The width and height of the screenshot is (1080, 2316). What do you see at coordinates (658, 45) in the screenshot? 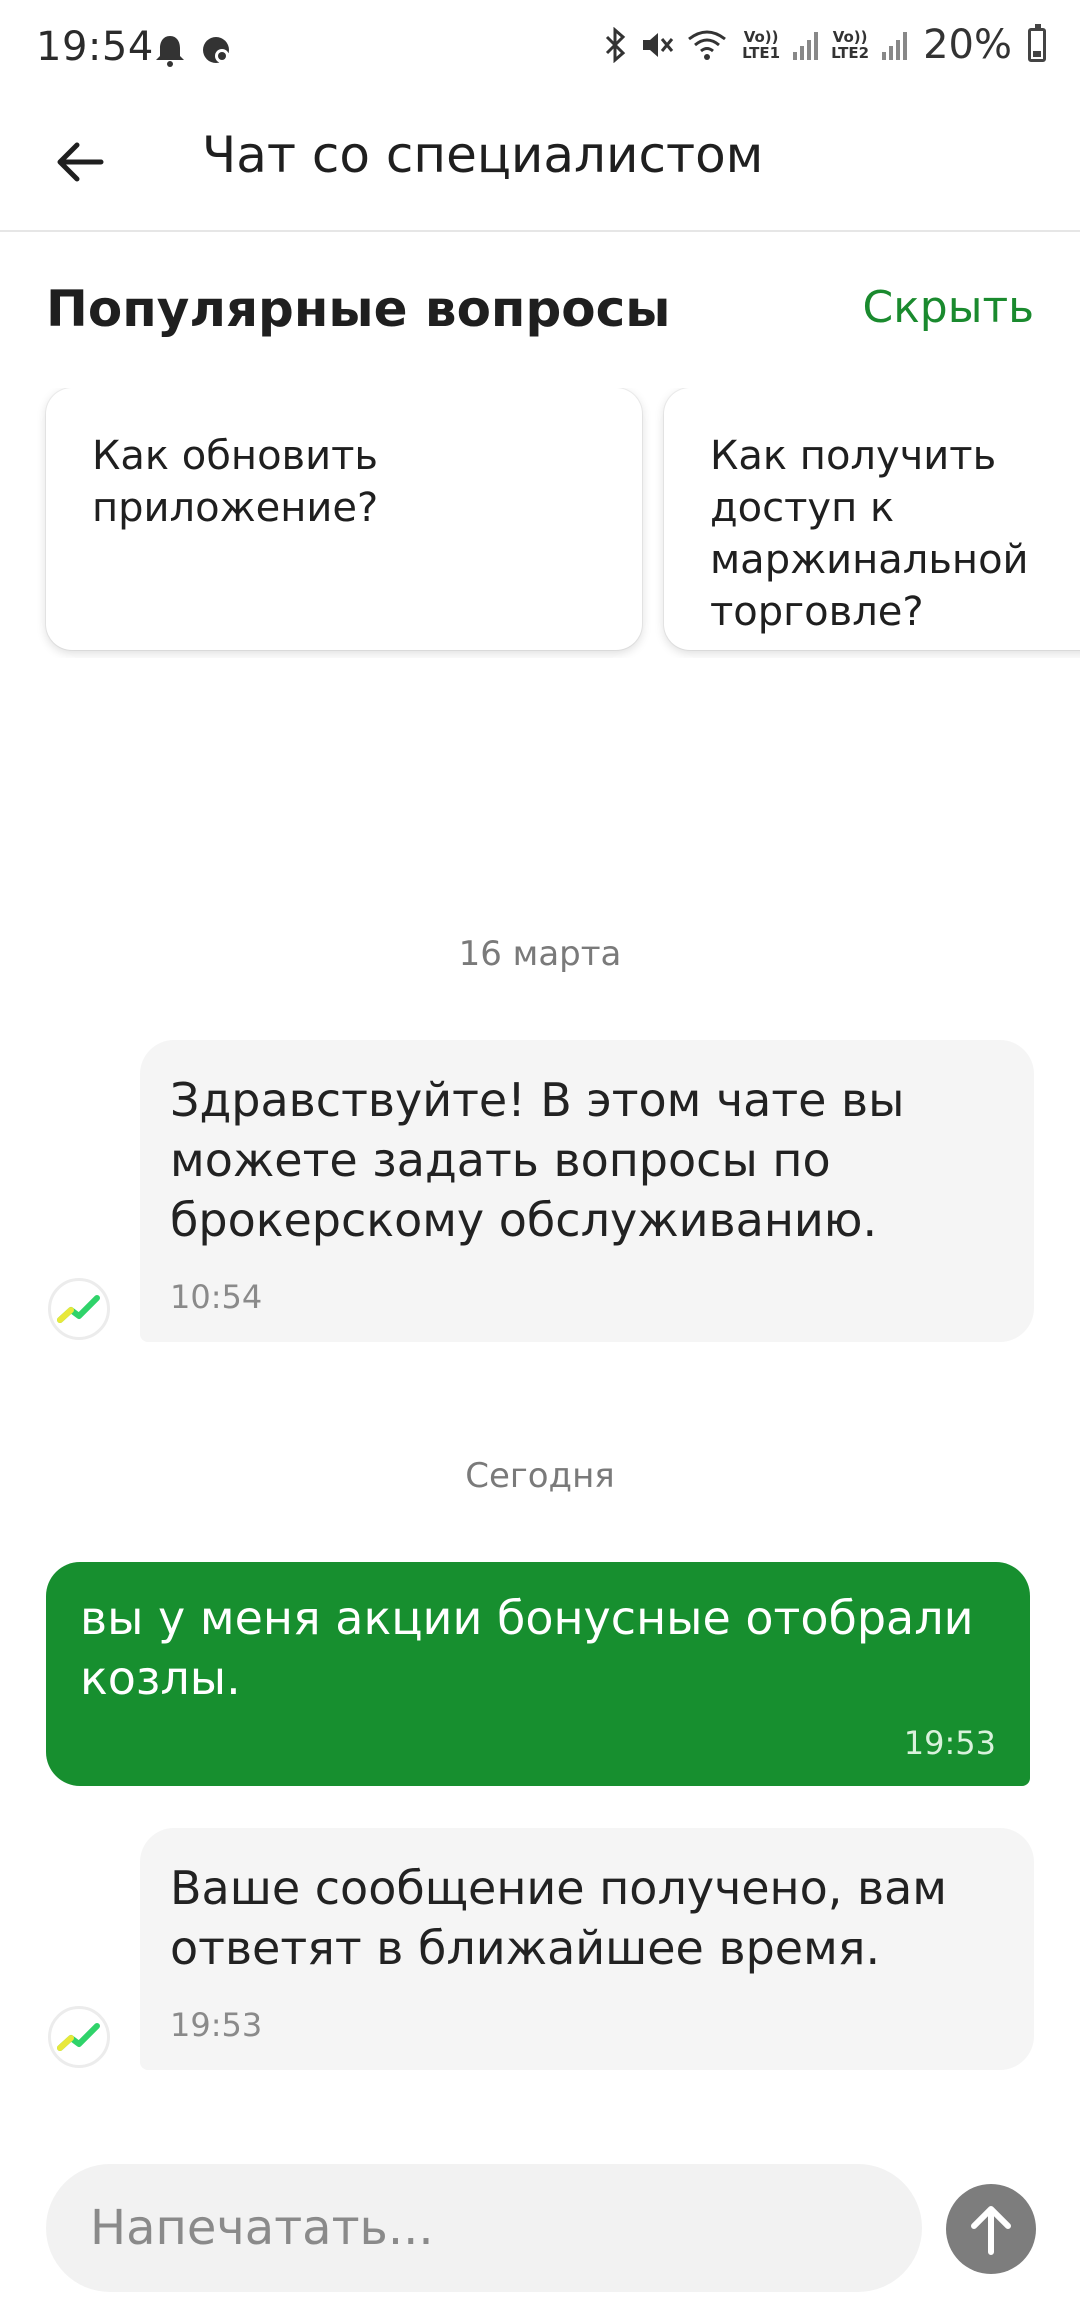
I see `mute-icon` at bounding box center [658, 45].